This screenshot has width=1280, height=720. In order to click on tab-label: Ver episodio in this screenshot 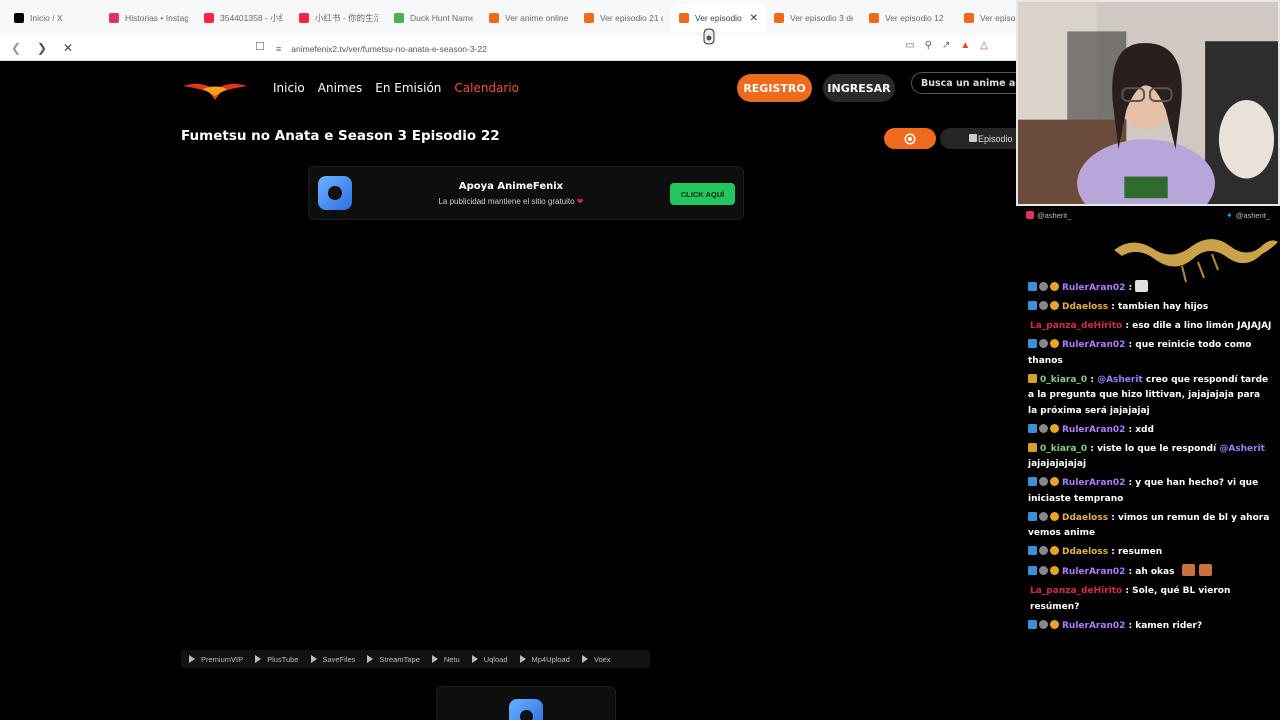, I will do `click(718, 18)`.